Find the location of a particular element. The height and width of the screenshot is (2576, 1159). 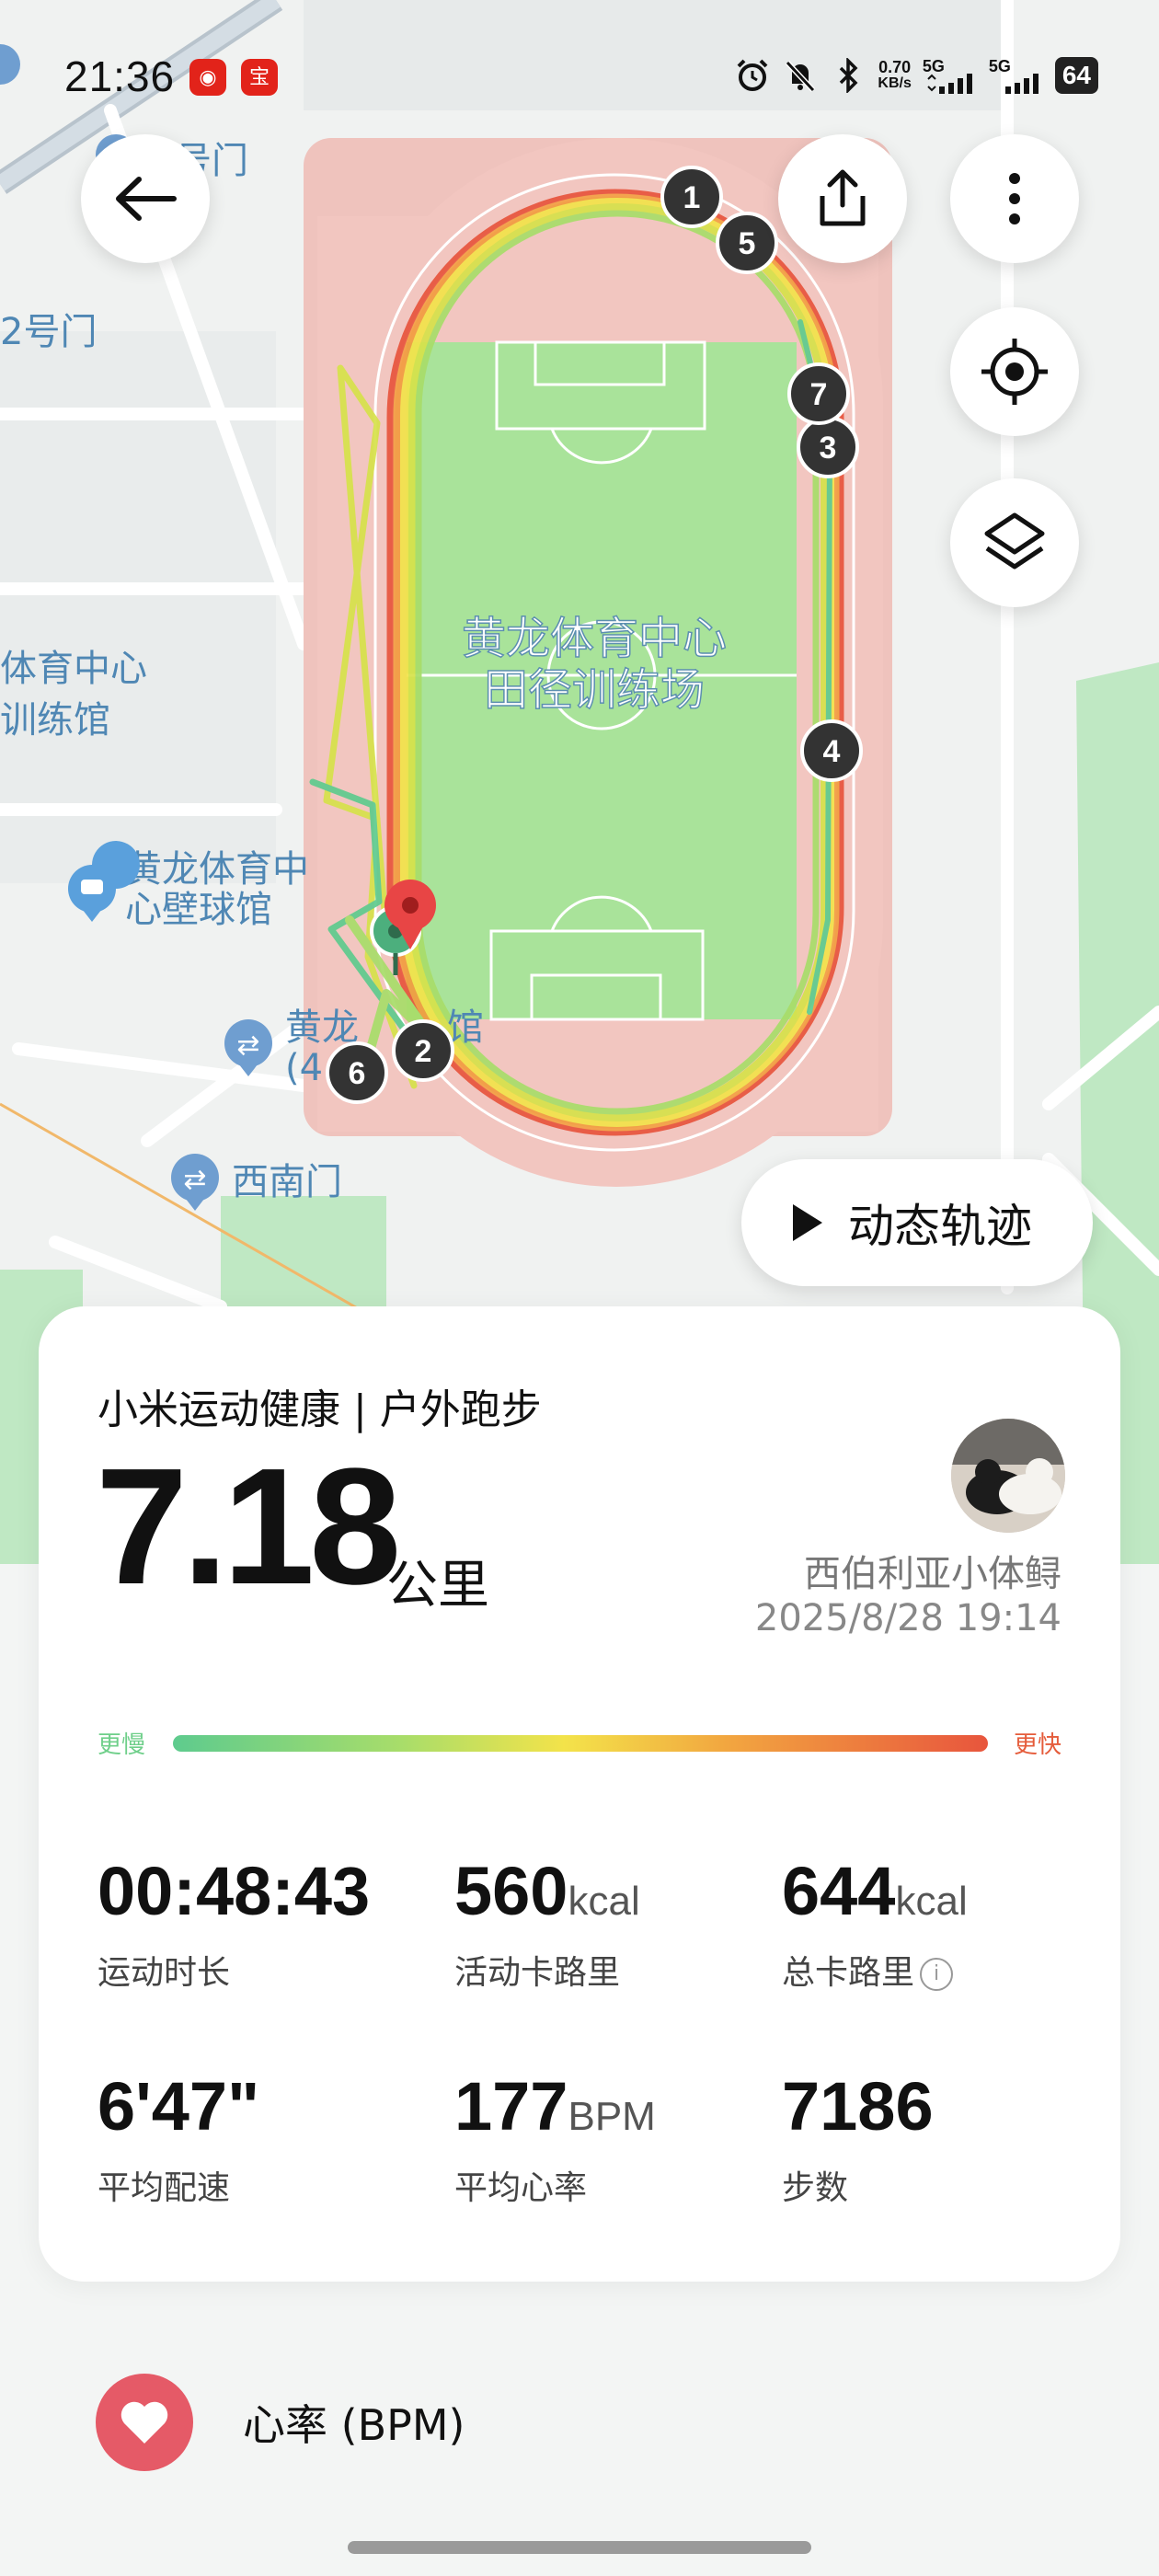

alarm-icon is located at coordinates (752, 75).